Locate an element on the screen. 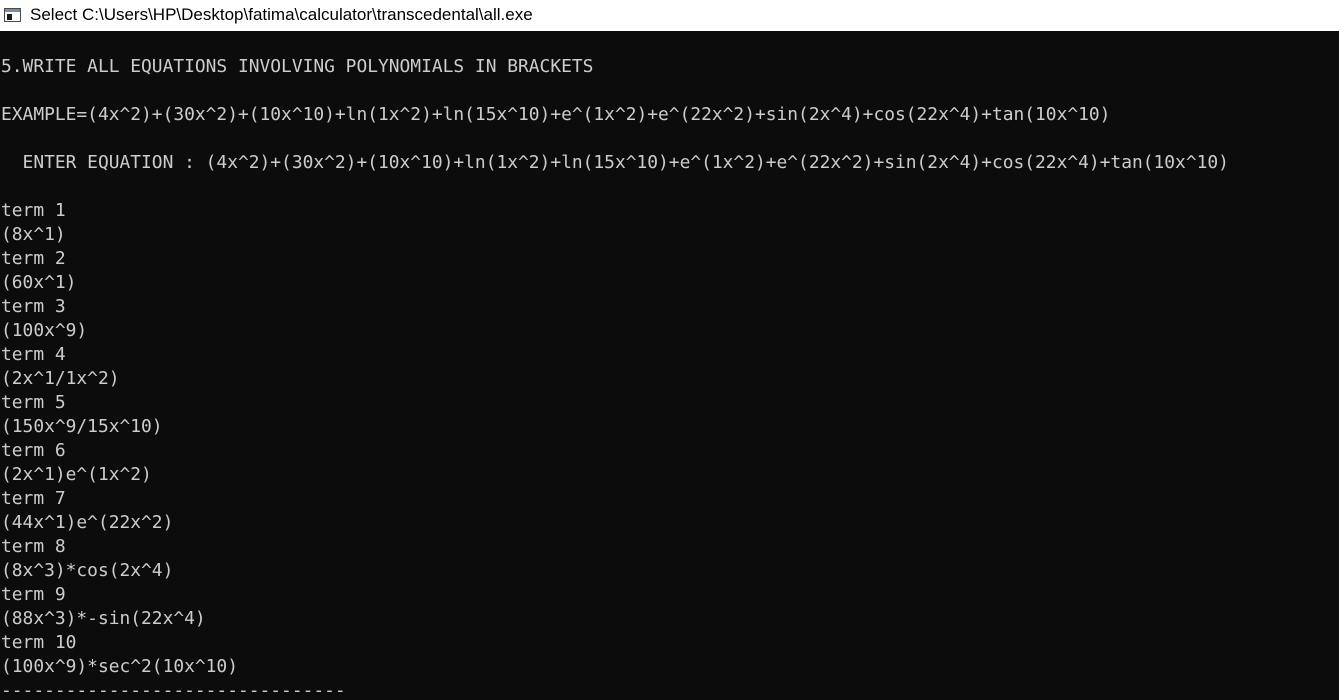 The height and width of the screenshot is (700, 1339). term-derivative: (2x^1)e^(1x^2) is located at coordinates (76, 474).